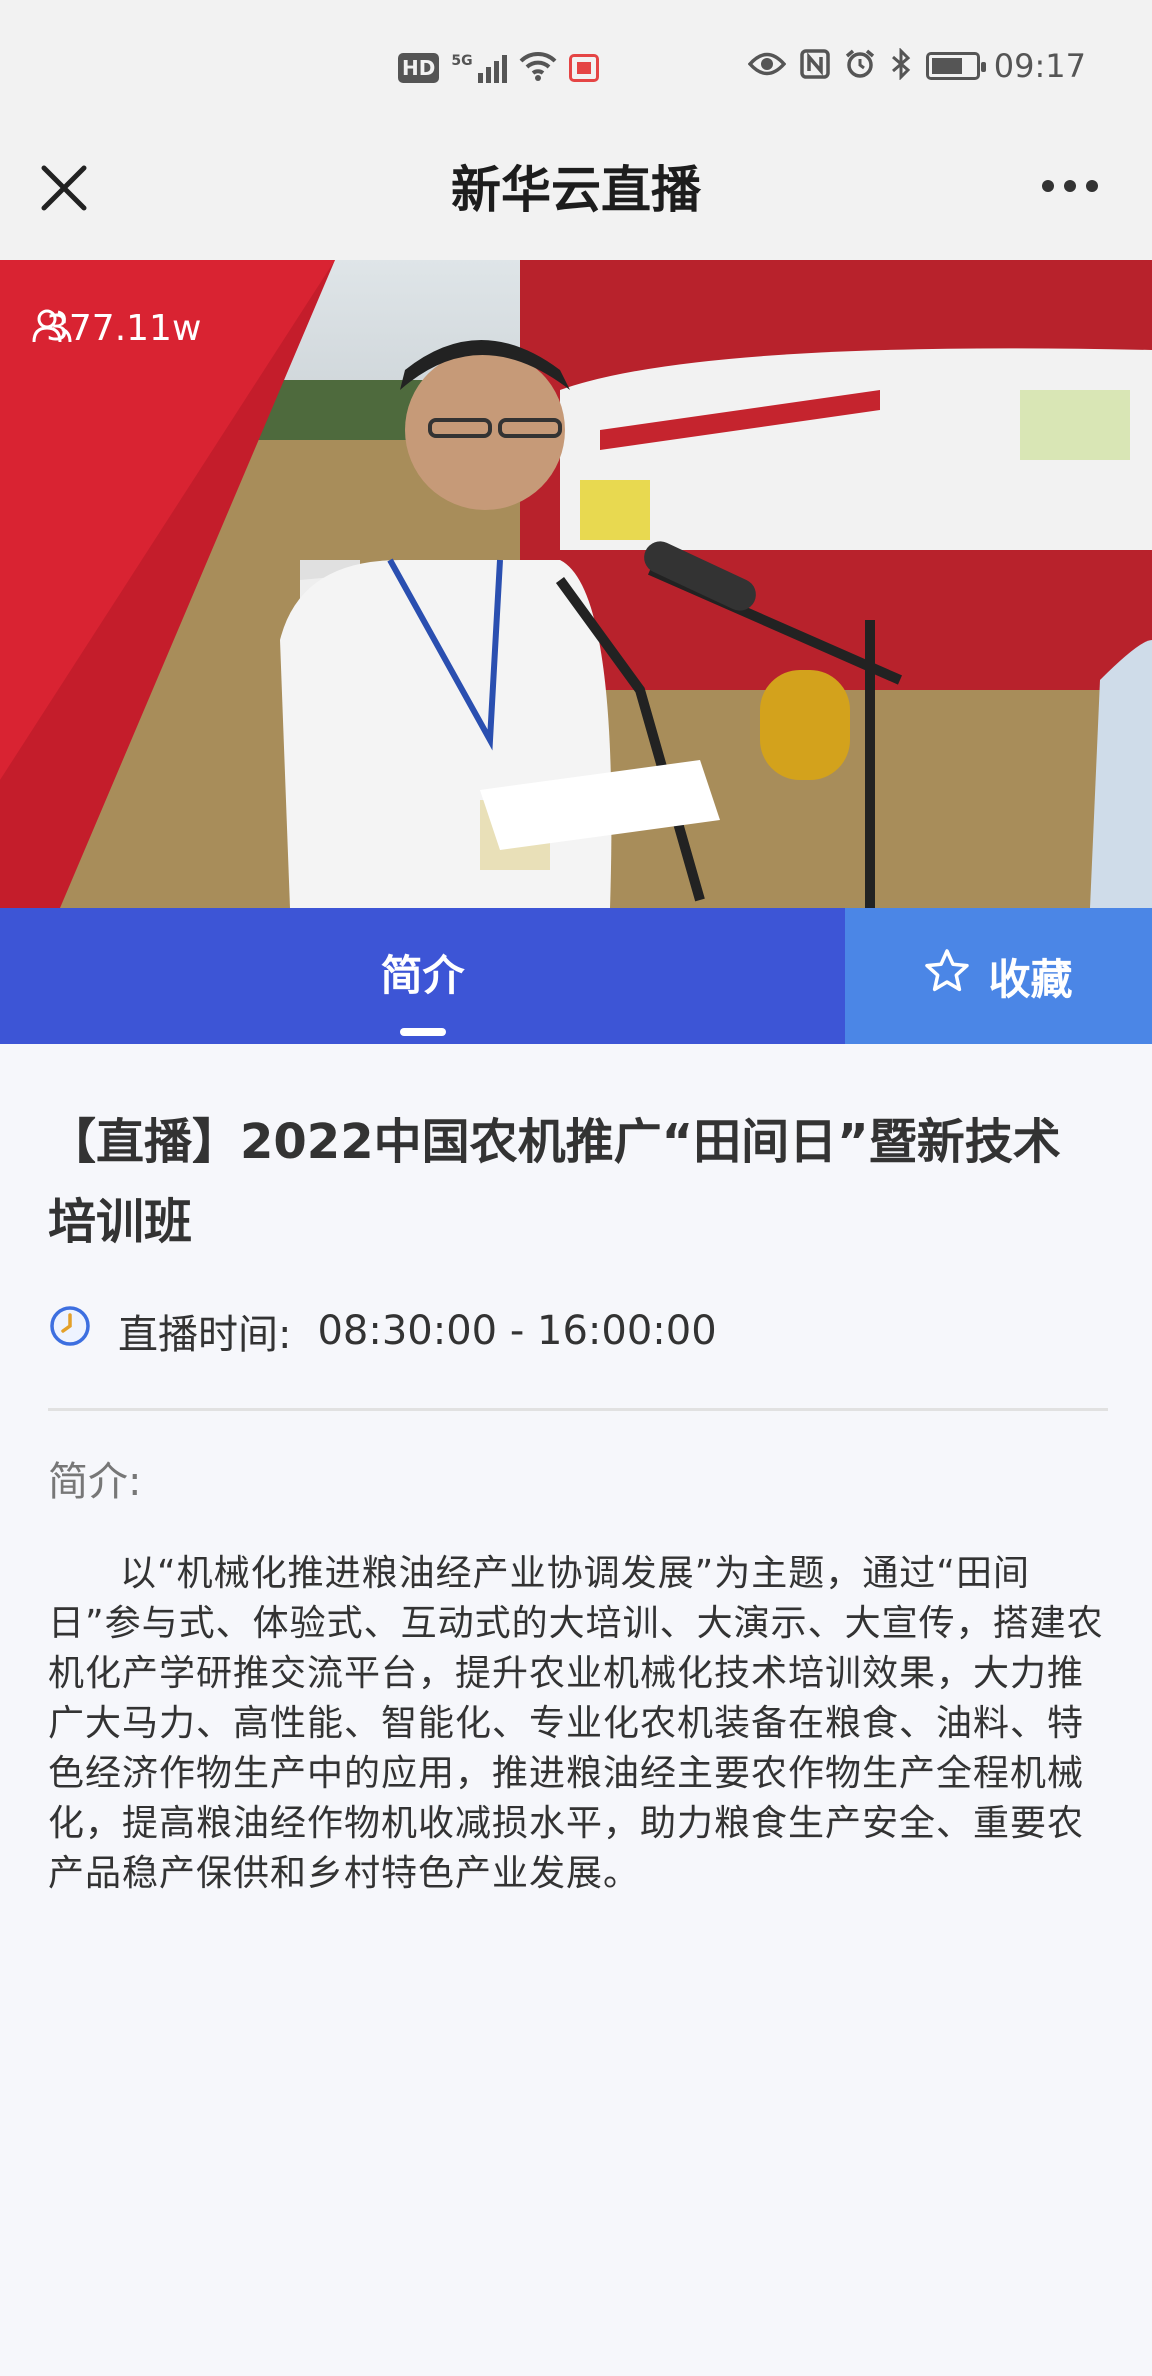  What do you see at coordinates (423, 1032) in the screenshot?
I see `tab-active-indicator` at bounding box center [423, 1032].